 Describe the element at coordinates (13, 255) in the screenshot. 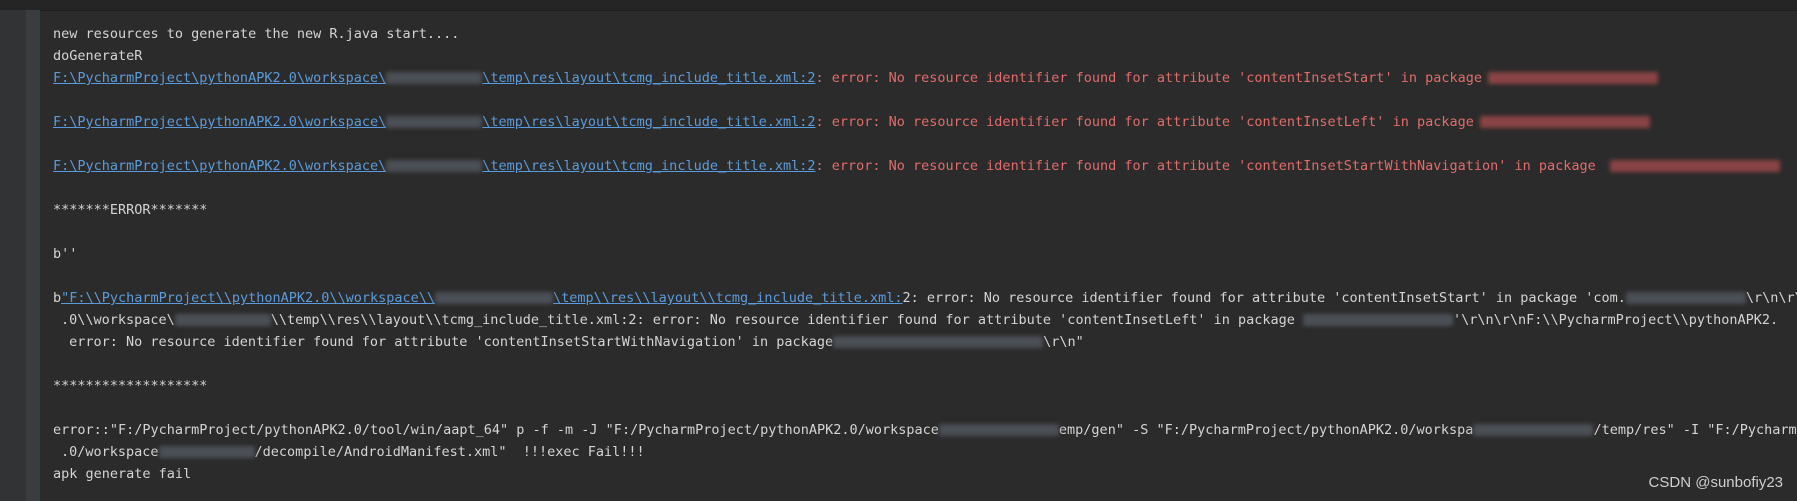

I see `console-gutter` at that location.